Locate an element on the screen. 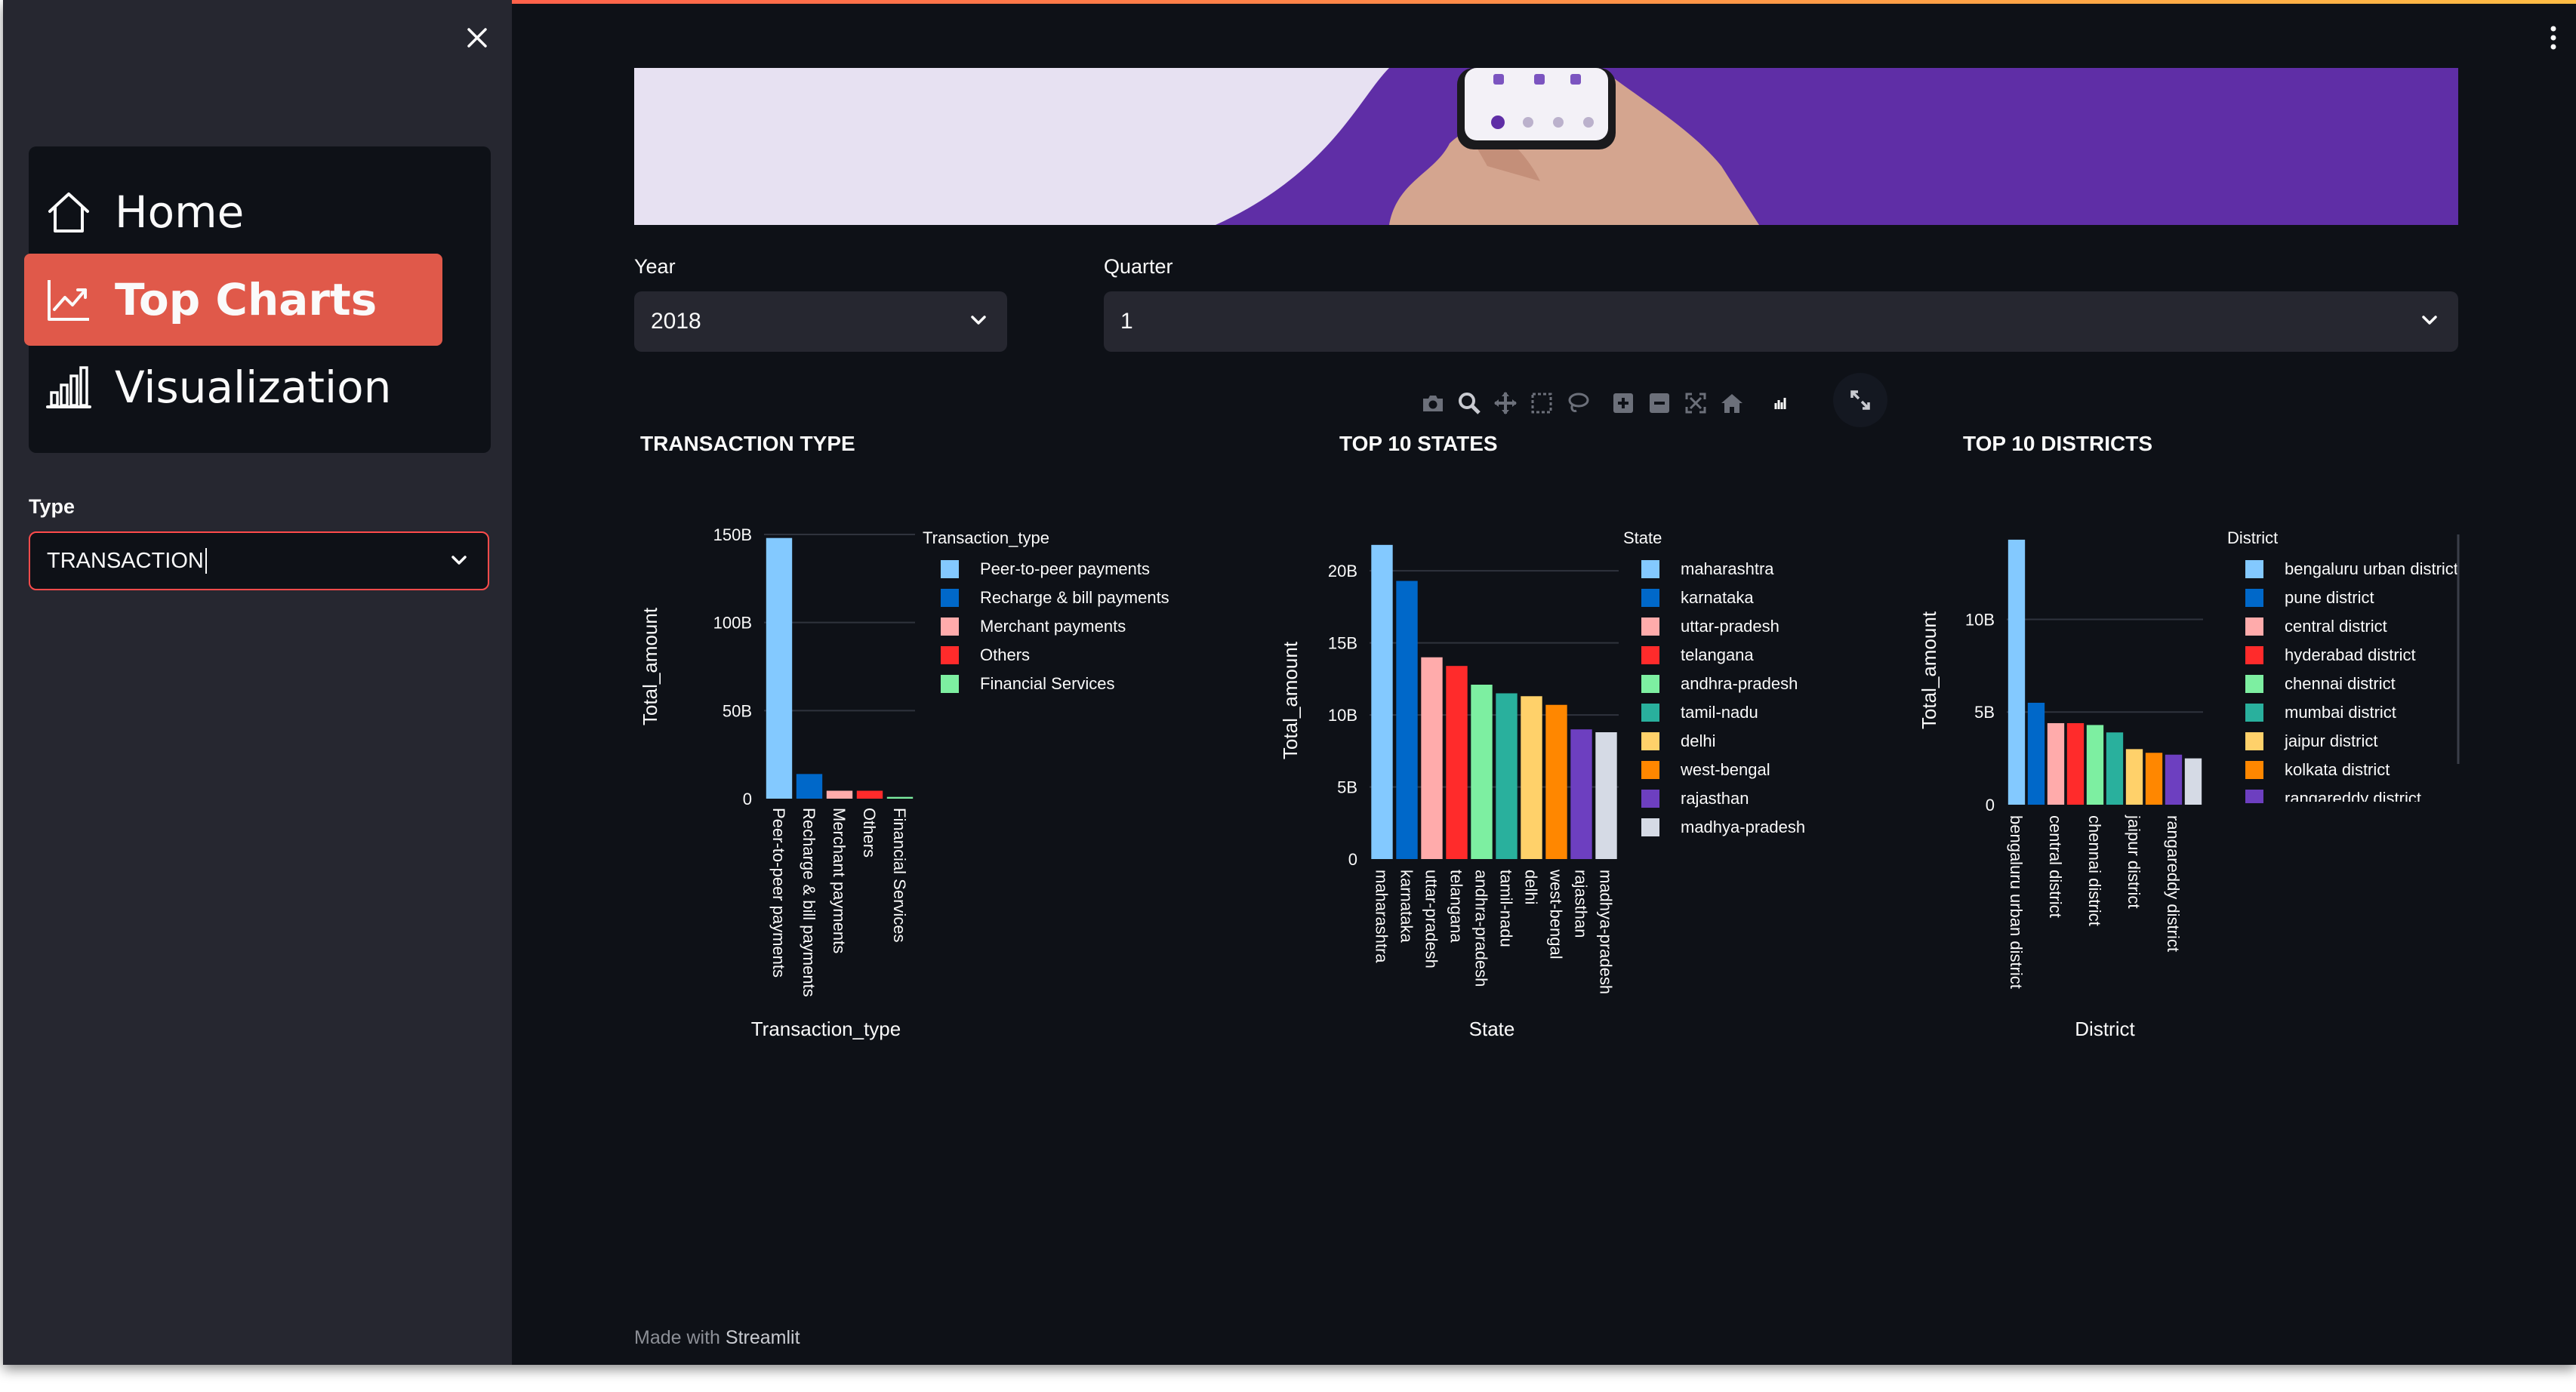  x-tick-label: bengaluru urban district is located at coordinates (2016, 902).